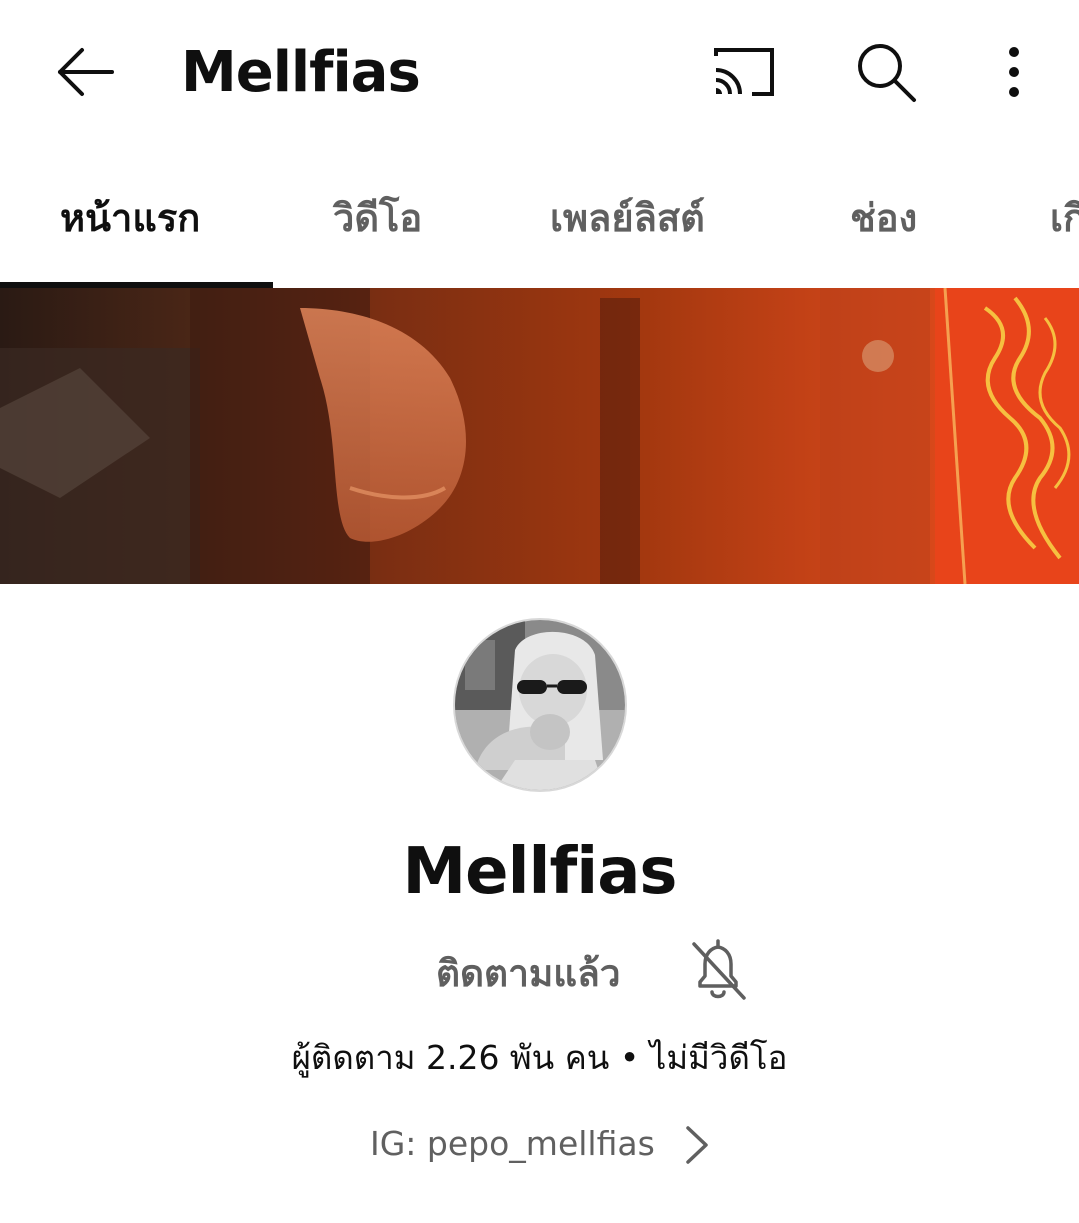 The image size is (1079, 1223). Describe the element at coordinates (883, 218) in the screenshot. I see `tab-channels: ช่อง` at that location.